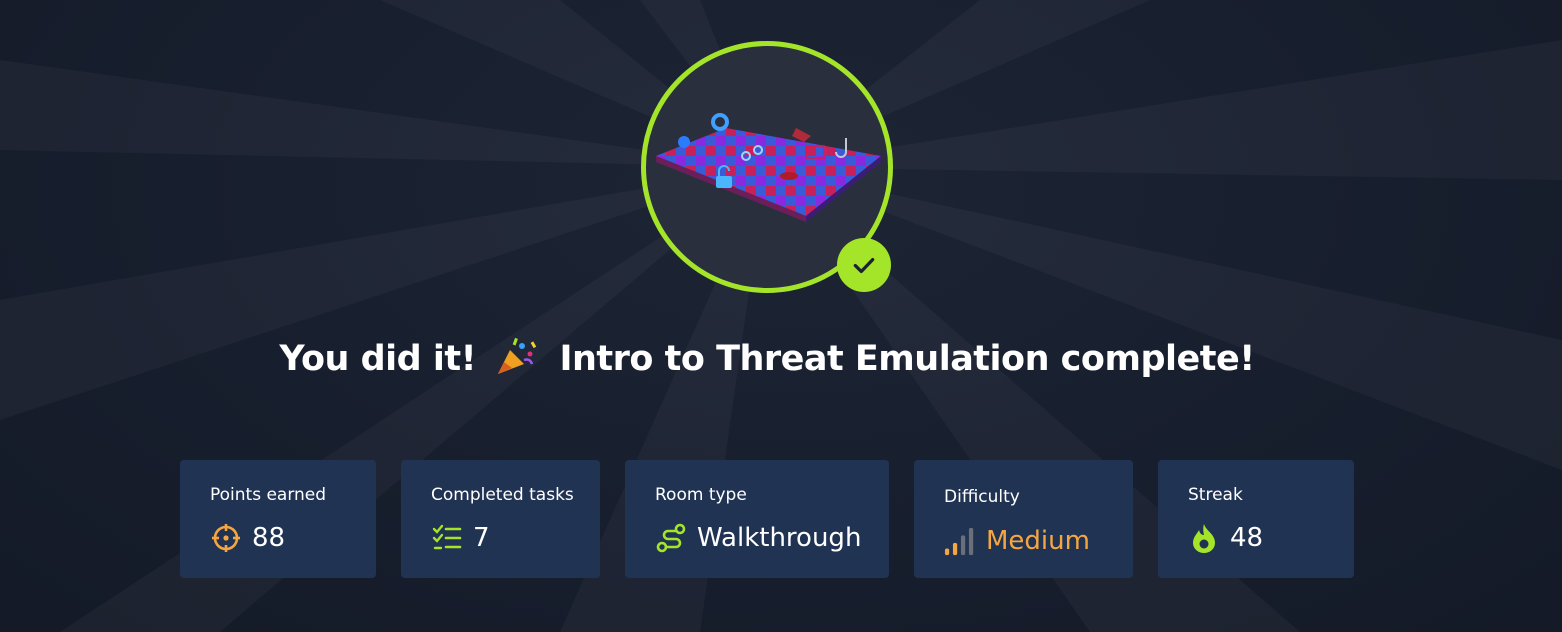  What do you see at coordinates (1038, 541) in the screenshot?
I see `stat-value: Medium` at bounding box center [1038, 541].